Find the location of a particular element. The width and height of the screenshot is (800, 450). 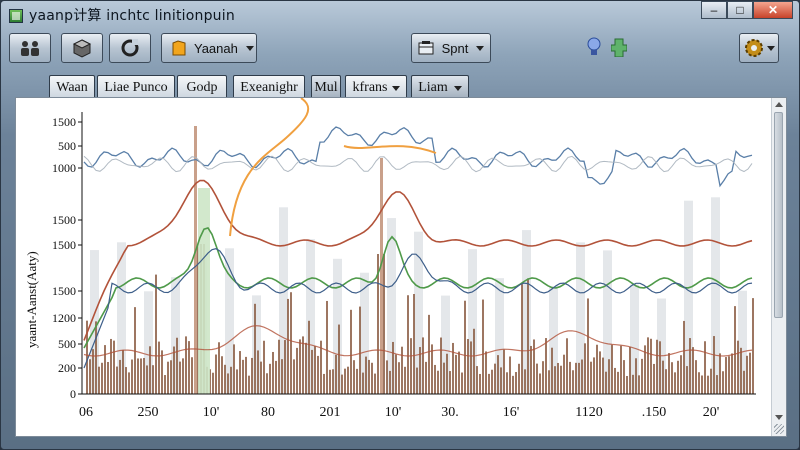

split-button: Spnt is located at coordinates (451, 48).